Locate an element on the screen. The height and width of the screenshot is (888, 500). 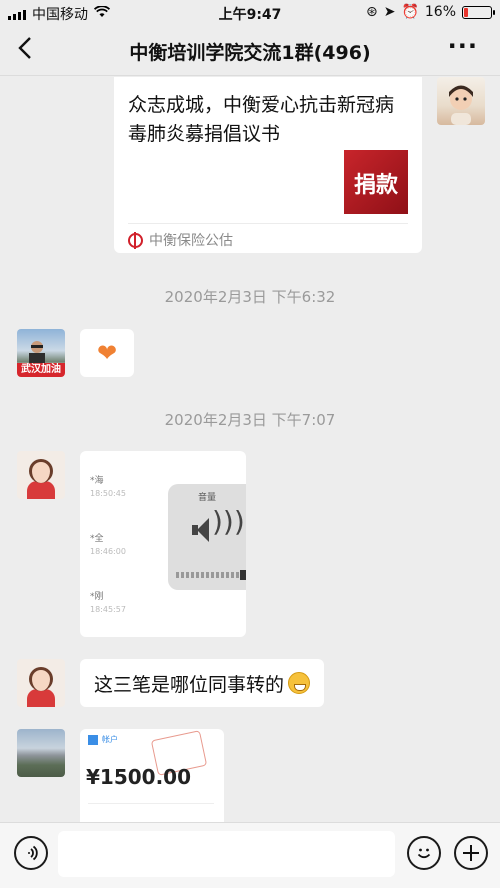
avatar-sender: 武汉加油 is located at coordinates (41, 353).